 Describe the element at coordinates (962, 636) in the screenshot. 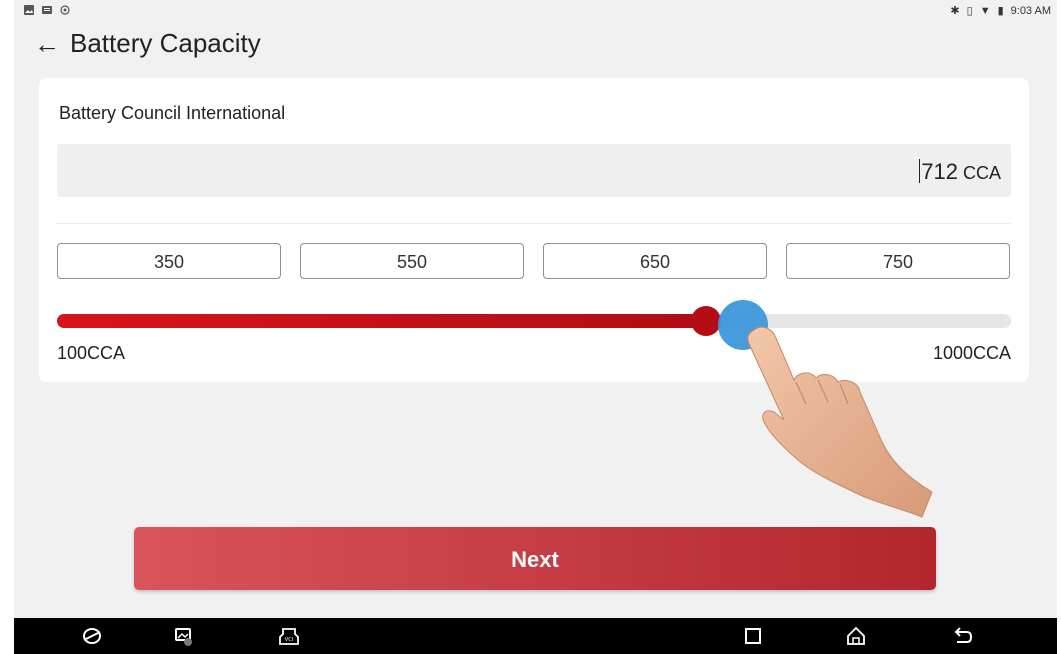

I see `back-icon` at that location.